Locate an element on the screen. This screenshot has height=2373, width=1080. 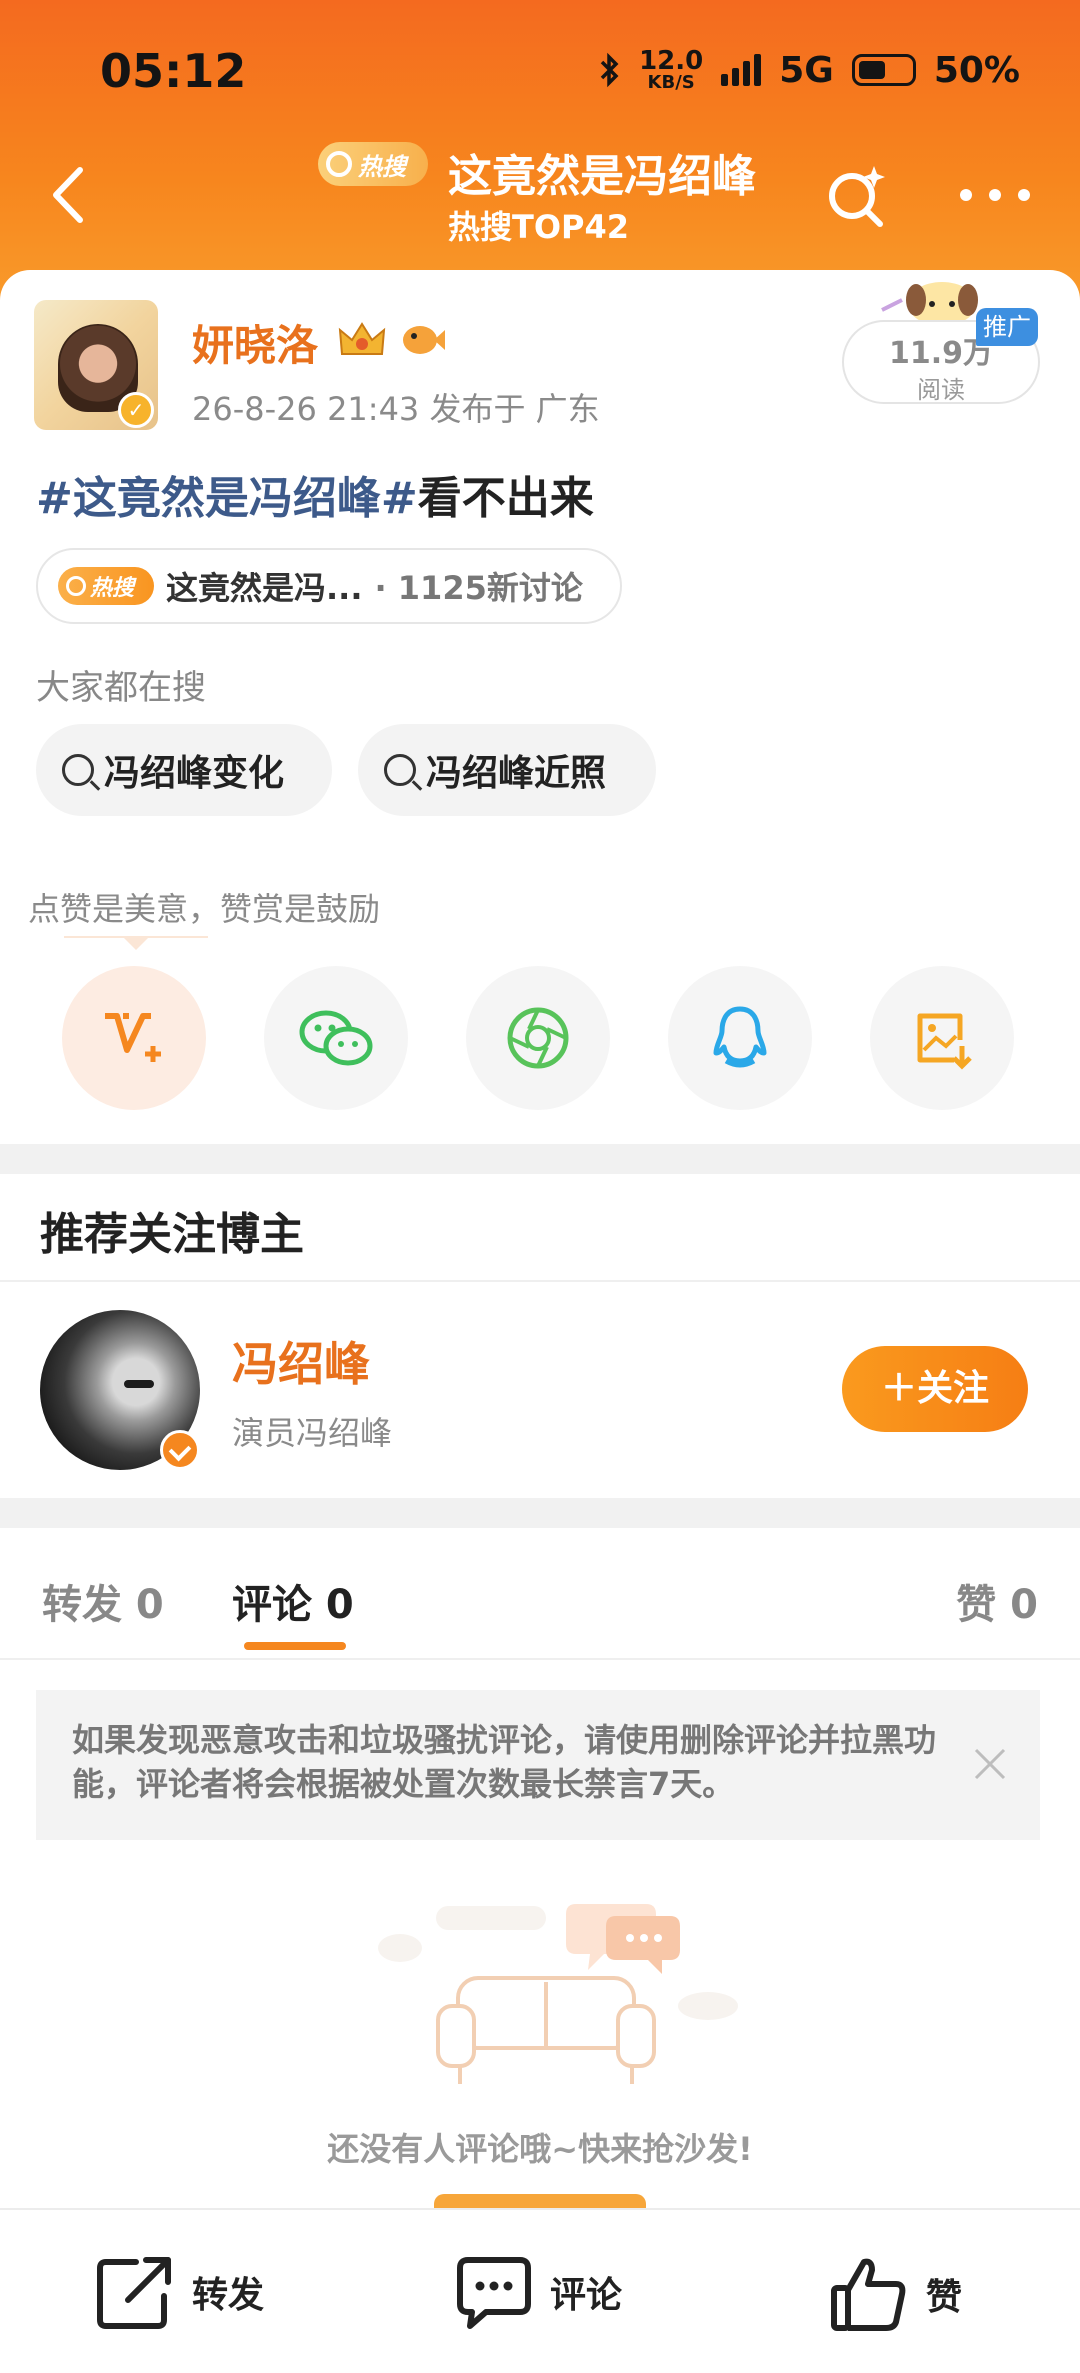
trending-search-label: 大家都在搜 is located at coordinates (121, 688).